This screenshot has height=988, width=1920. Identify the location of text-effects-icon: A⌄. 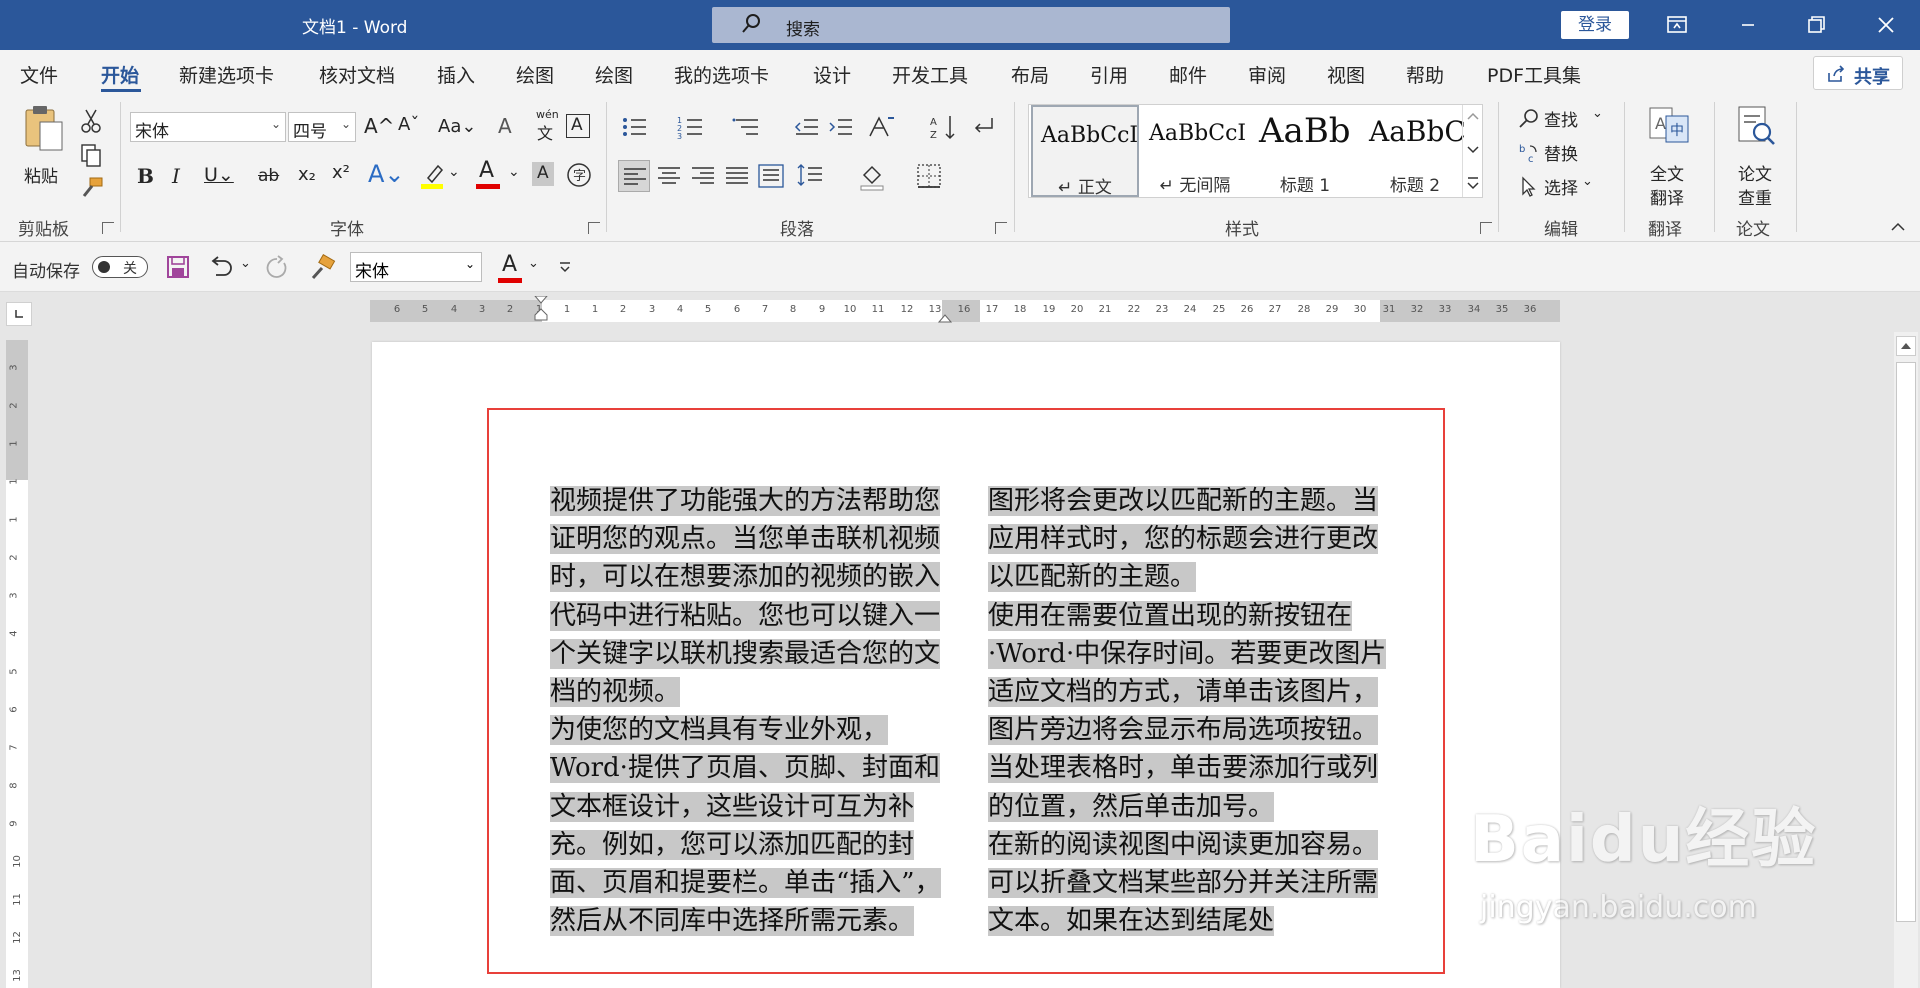
(386, 174).